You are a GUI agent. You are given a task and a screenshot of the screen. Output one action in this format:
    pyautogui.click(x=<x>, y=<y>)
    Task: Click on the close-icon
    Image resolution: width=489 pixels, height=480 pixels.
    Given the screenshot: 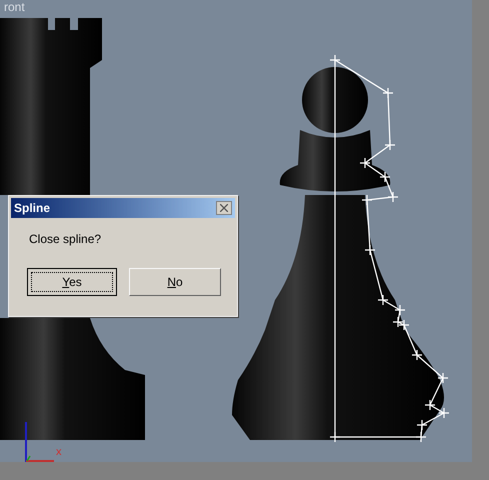 What is the action you would take?
    pyautogui.click(x=224, y=208)
    